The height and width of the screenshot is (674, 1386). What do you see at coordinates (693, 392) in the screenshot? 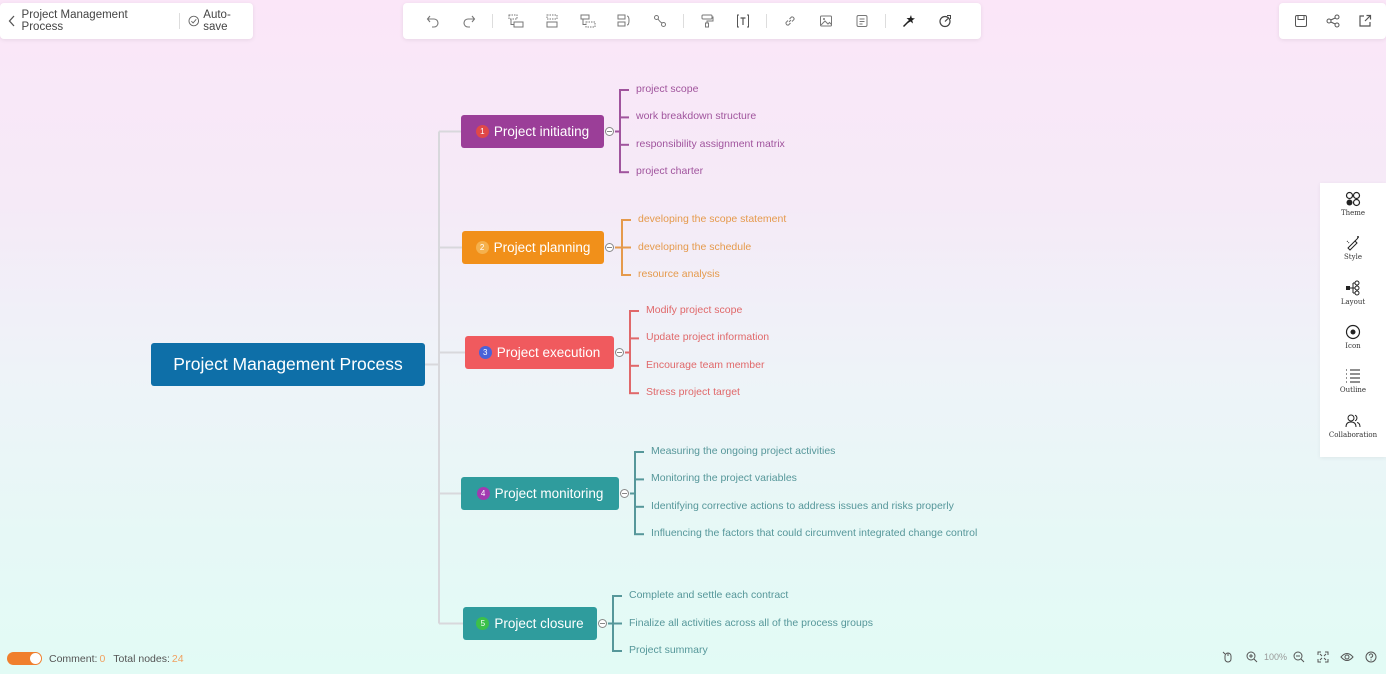
I see `subtopic: Stress project target` at bounding box center [693, 392].